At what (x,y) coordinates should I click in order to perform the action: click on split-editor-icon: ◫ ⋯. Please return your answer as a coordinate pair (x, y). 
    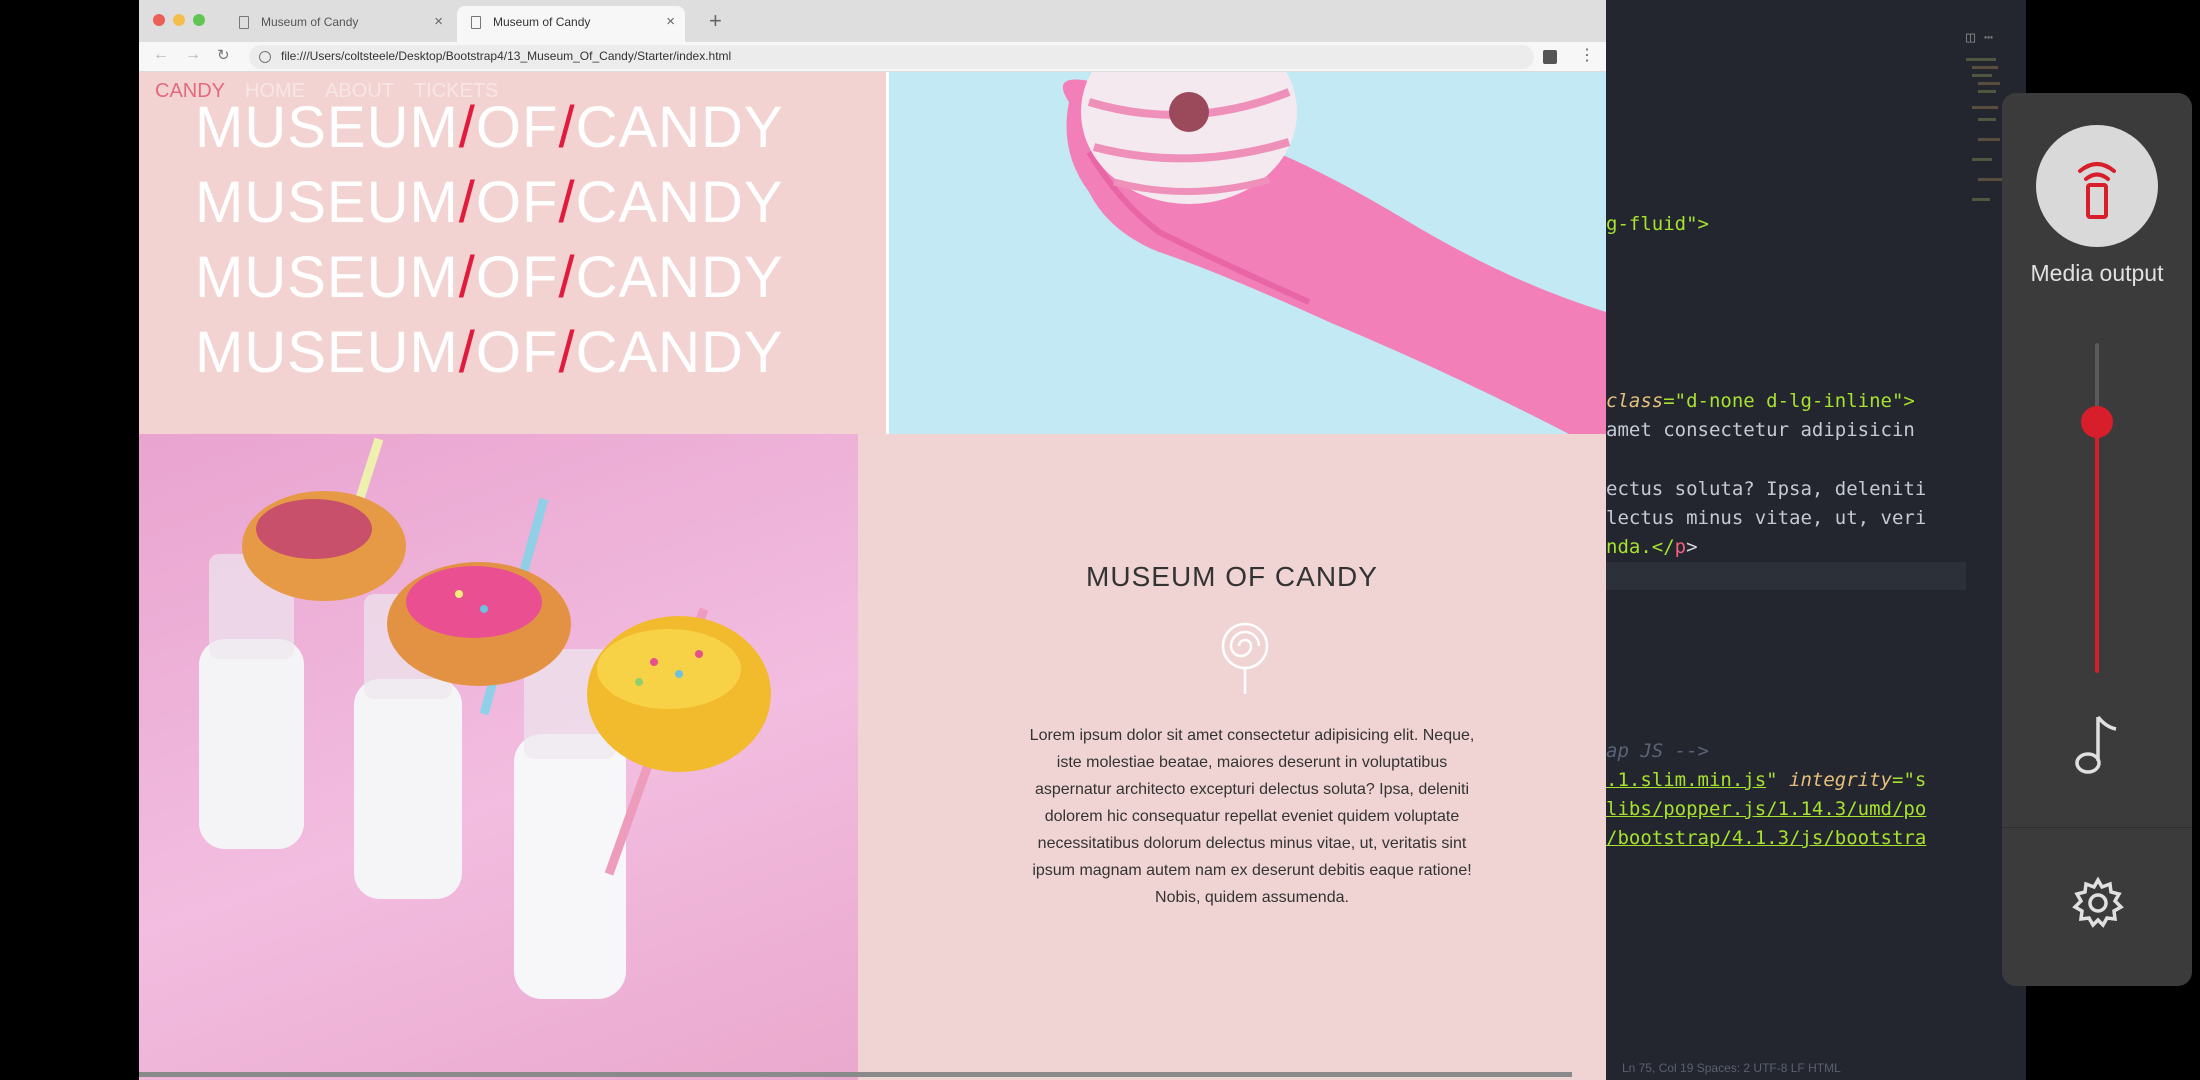
    Looking at the image, I should click on (1979, 37).